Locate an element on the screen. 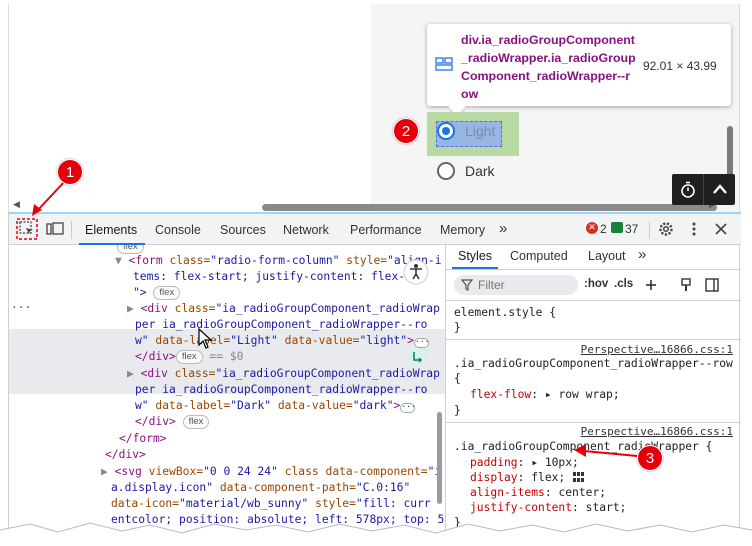  callout-2: 2 is located at coordinates (406, 131).